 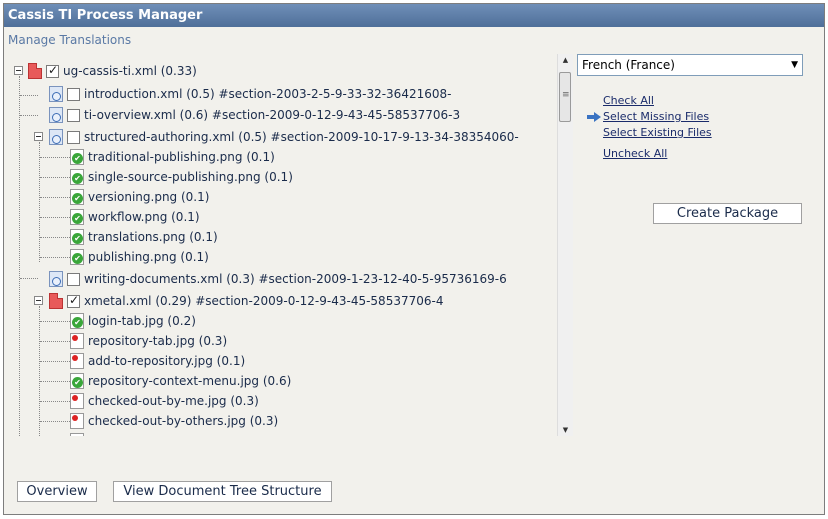 What do you see at coordinates (158, 341) in the screenshot?
I see `node-label: repository-tab.jpg (0.3)` at bounding box center [158, 341].